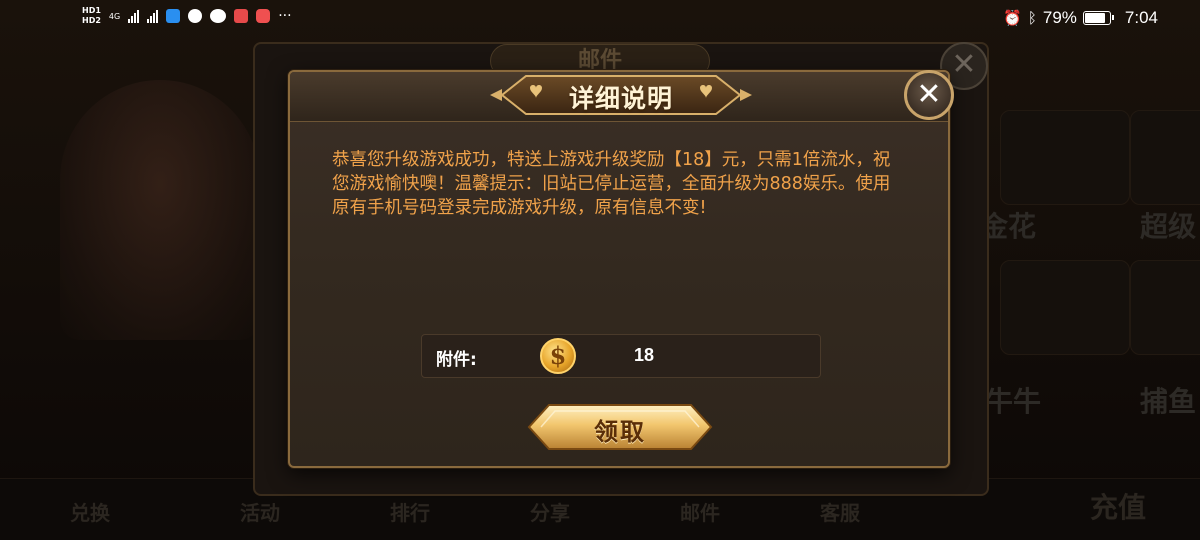  I want to click on bottom-tab: 分享, so click(550, 513).